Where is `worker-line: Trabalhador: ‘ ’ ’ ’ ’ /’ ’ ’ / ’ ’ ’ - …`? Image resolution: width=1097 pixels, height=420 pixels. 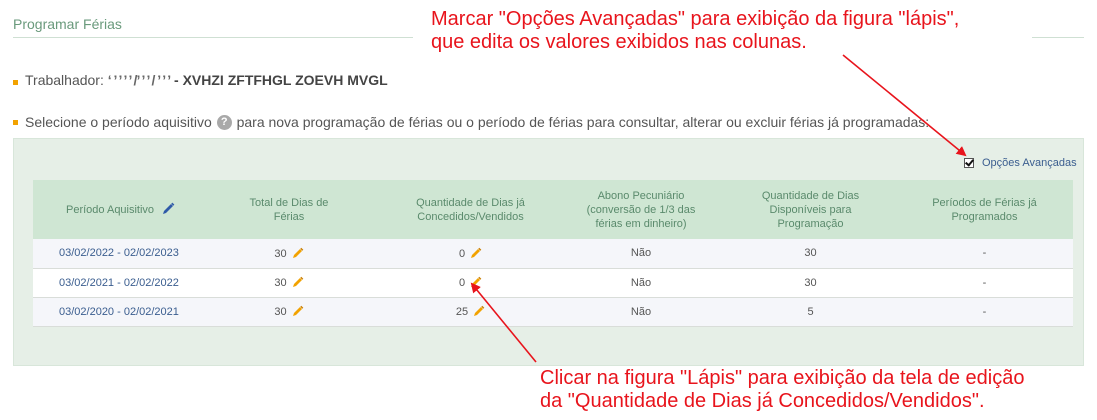
worker-line: Trabalhador: ‘ ’ ’ ’ ’ /’ ’ ’ / ’ ’ ’ - … is located at coordinates (206, 80).